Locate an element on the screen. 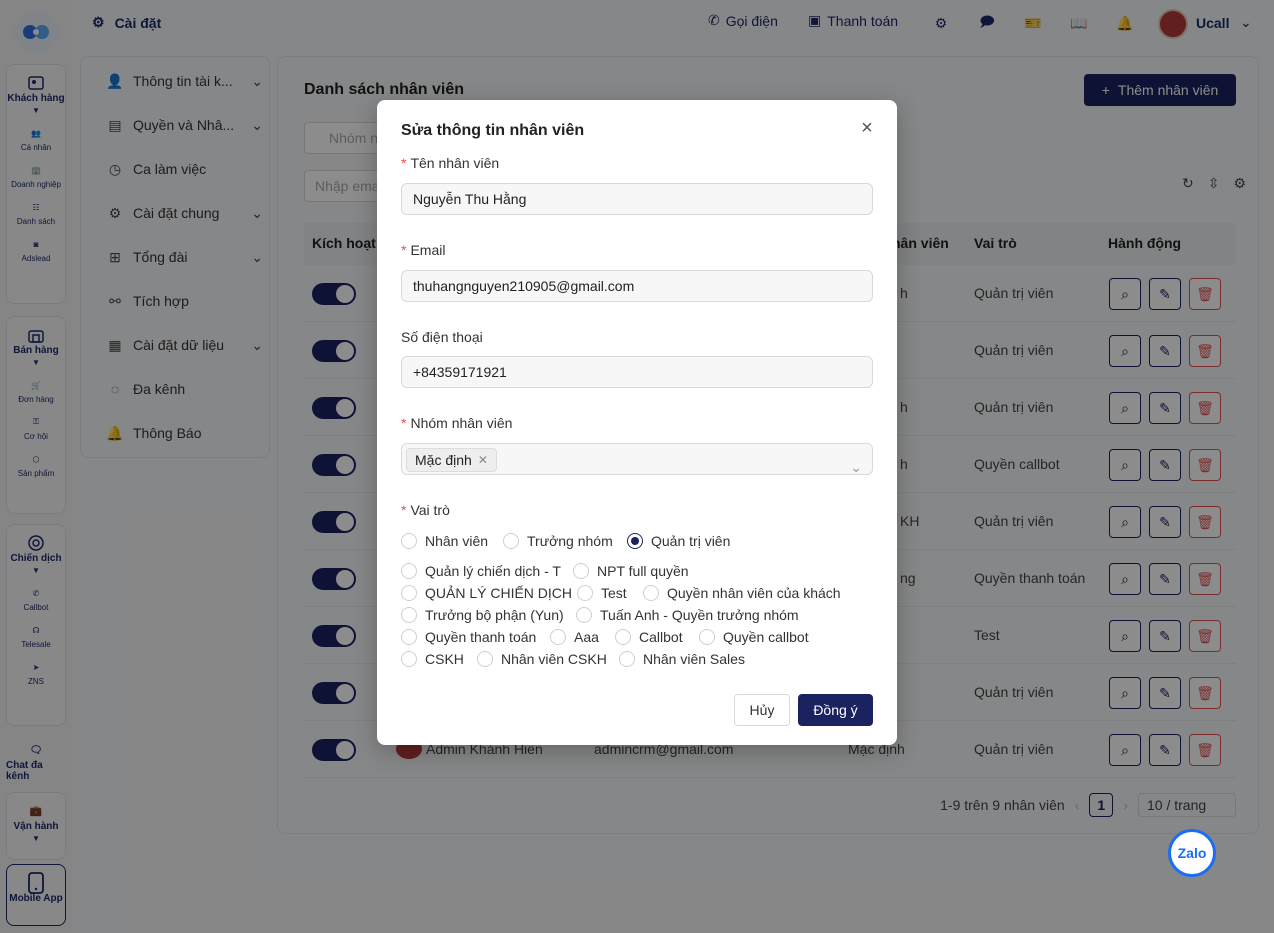  role-option-label: Test is located at coordinates (614, 593).